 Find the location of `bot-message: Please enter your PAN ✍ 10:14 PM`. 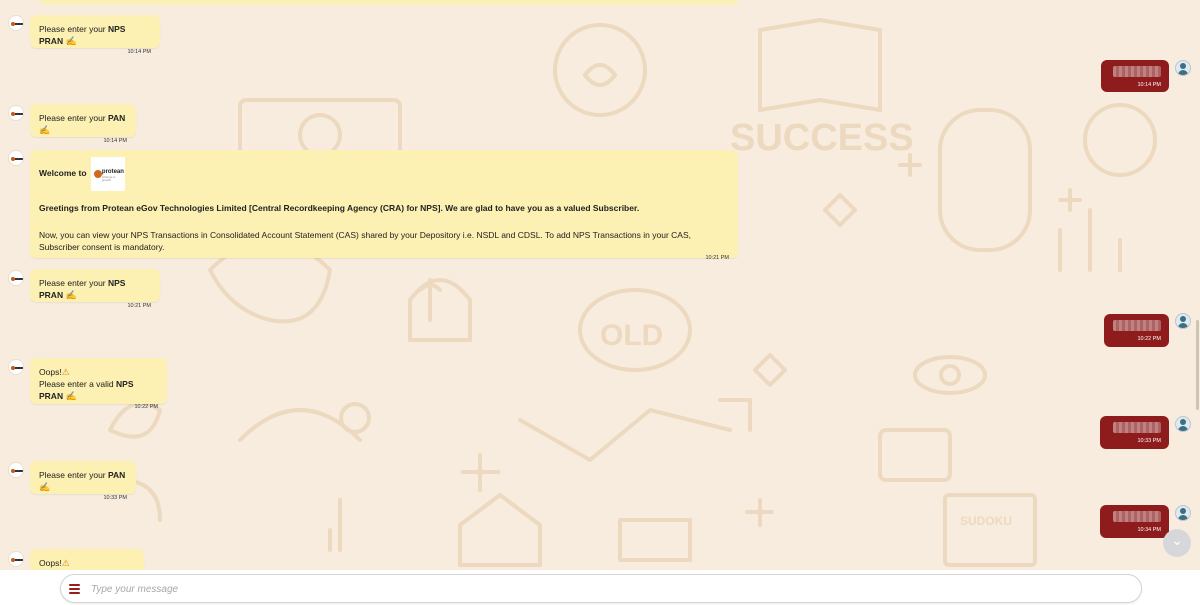

bot-message: Please enter your PAN ✍ 10:14 PM is located at coordinates (83, 124).